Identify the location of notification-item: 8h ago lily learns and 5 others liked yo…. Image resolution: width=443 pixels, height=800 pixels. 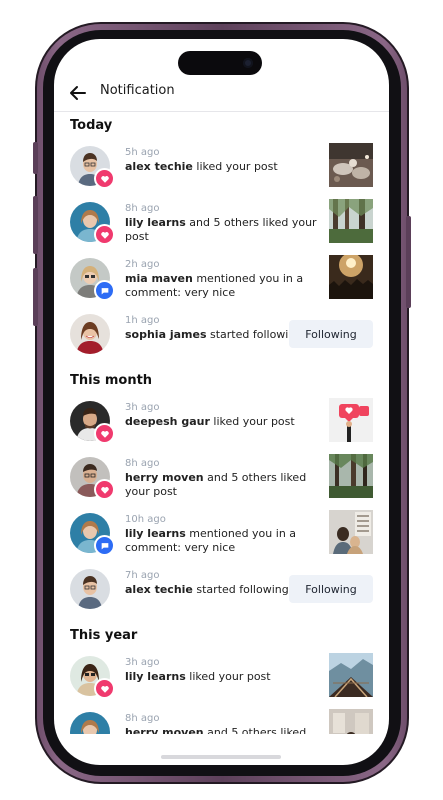
(221, 222).